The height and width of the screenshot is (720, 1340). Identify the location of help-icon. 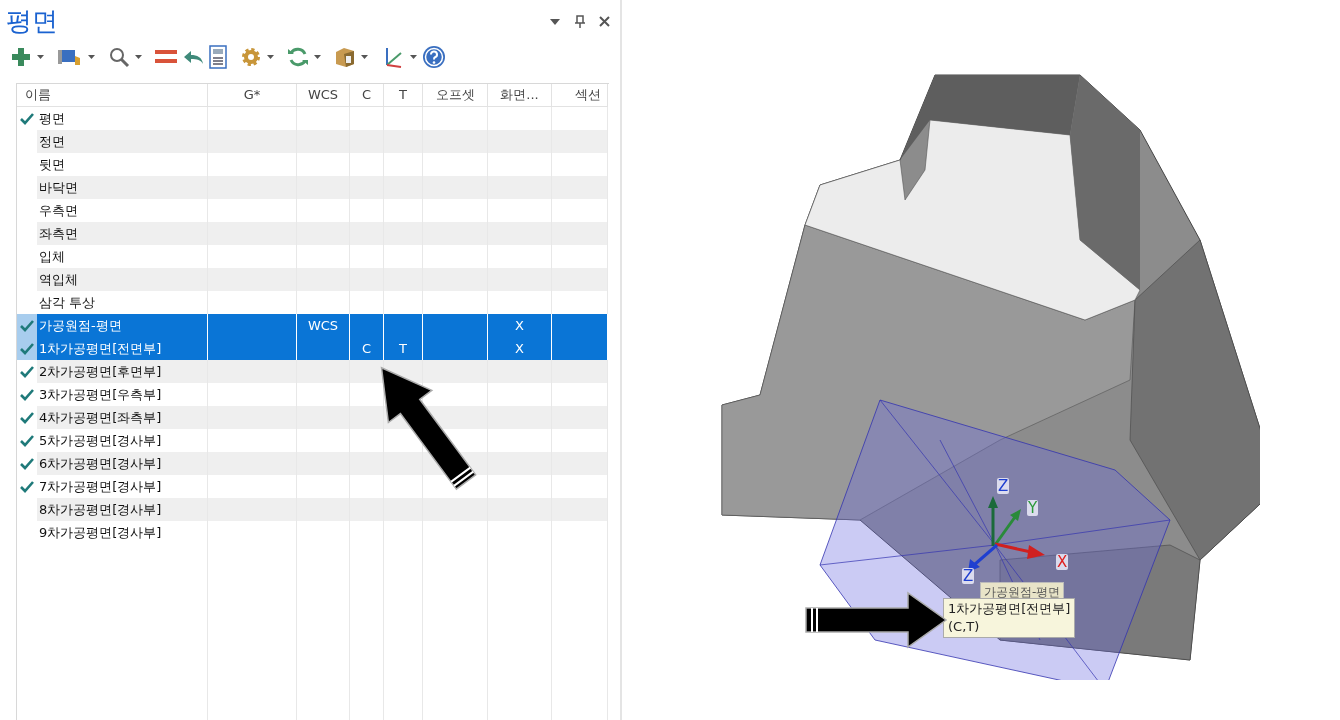
(434, 57).